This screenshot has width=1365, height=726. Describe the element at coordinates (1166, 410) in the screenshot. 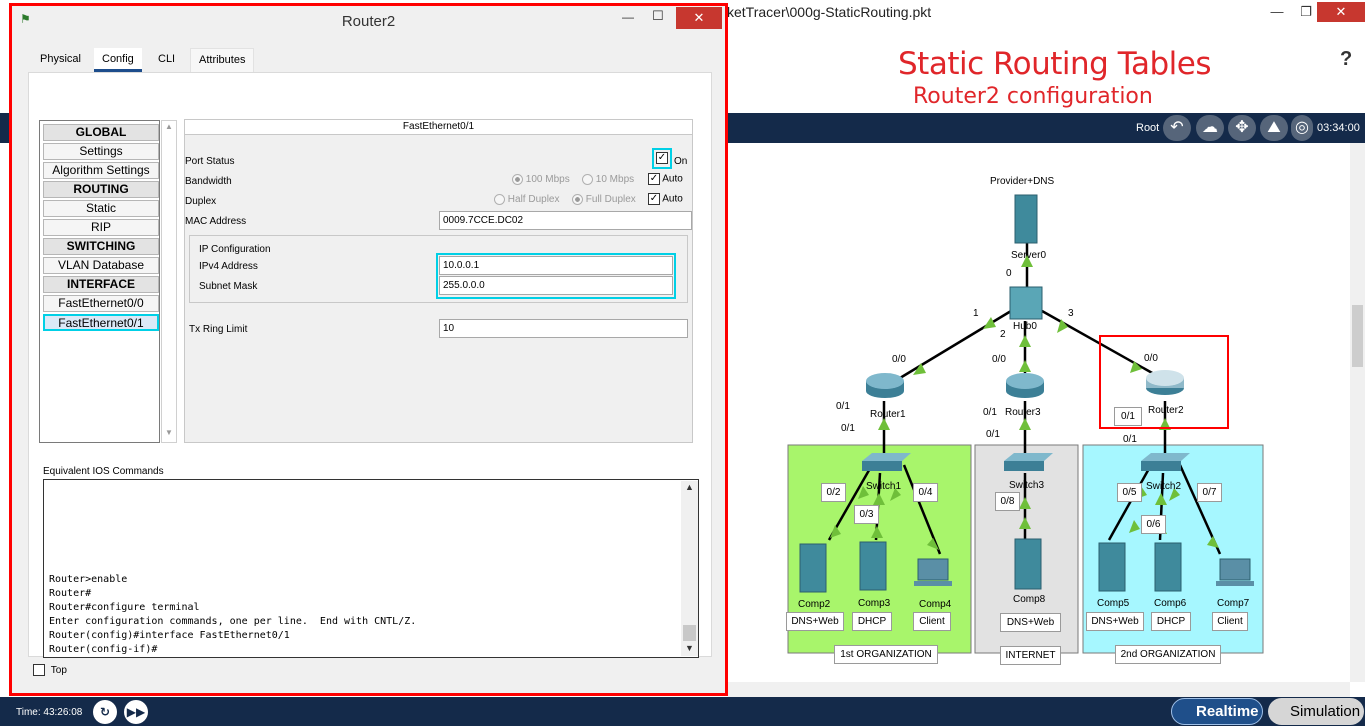

I see `router2-label: Router2` at that location.